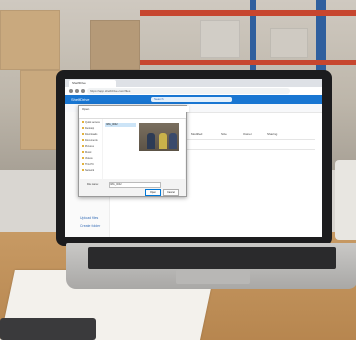 The width and height of the screenshot is (356, 340). What do you see at coordinates (83, 170) in the screenshot?
I see `network-icon` at bounding box center [83, 170].